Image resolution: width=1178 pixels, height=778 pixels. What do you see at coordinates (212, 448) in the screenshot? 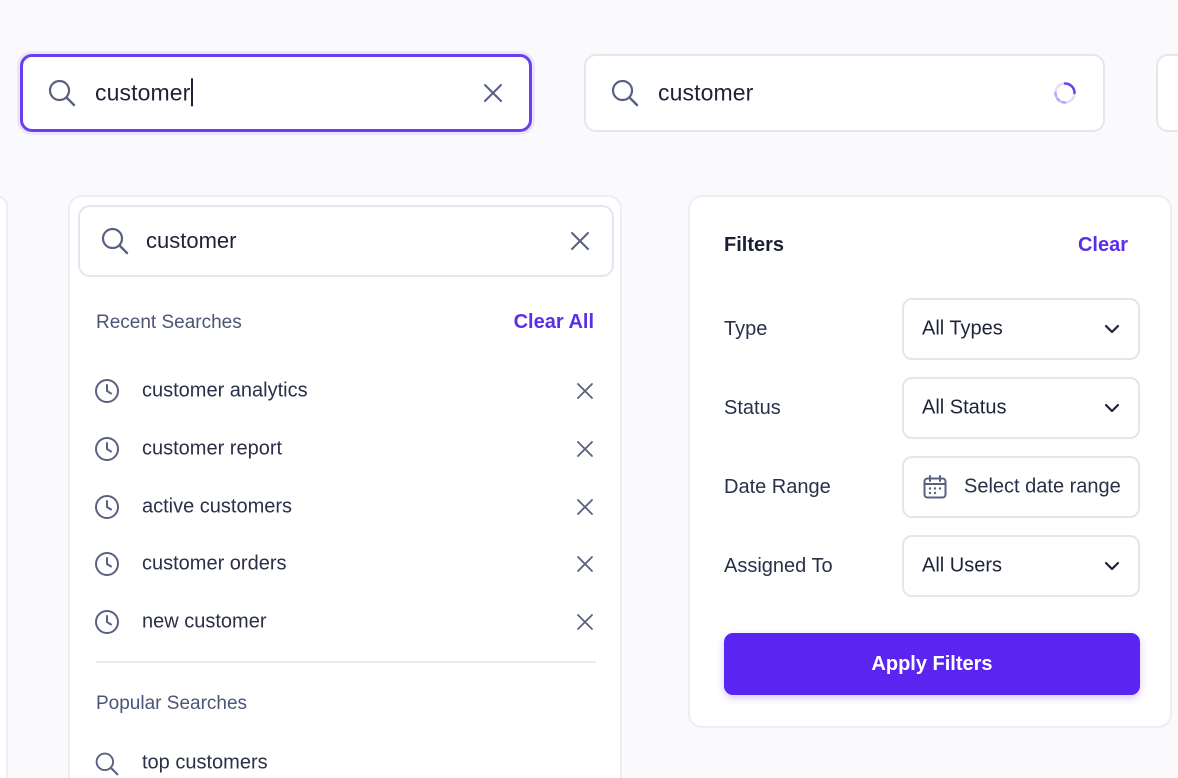
I see `recent-search-label: customer report` at bounding box center [212, 448].